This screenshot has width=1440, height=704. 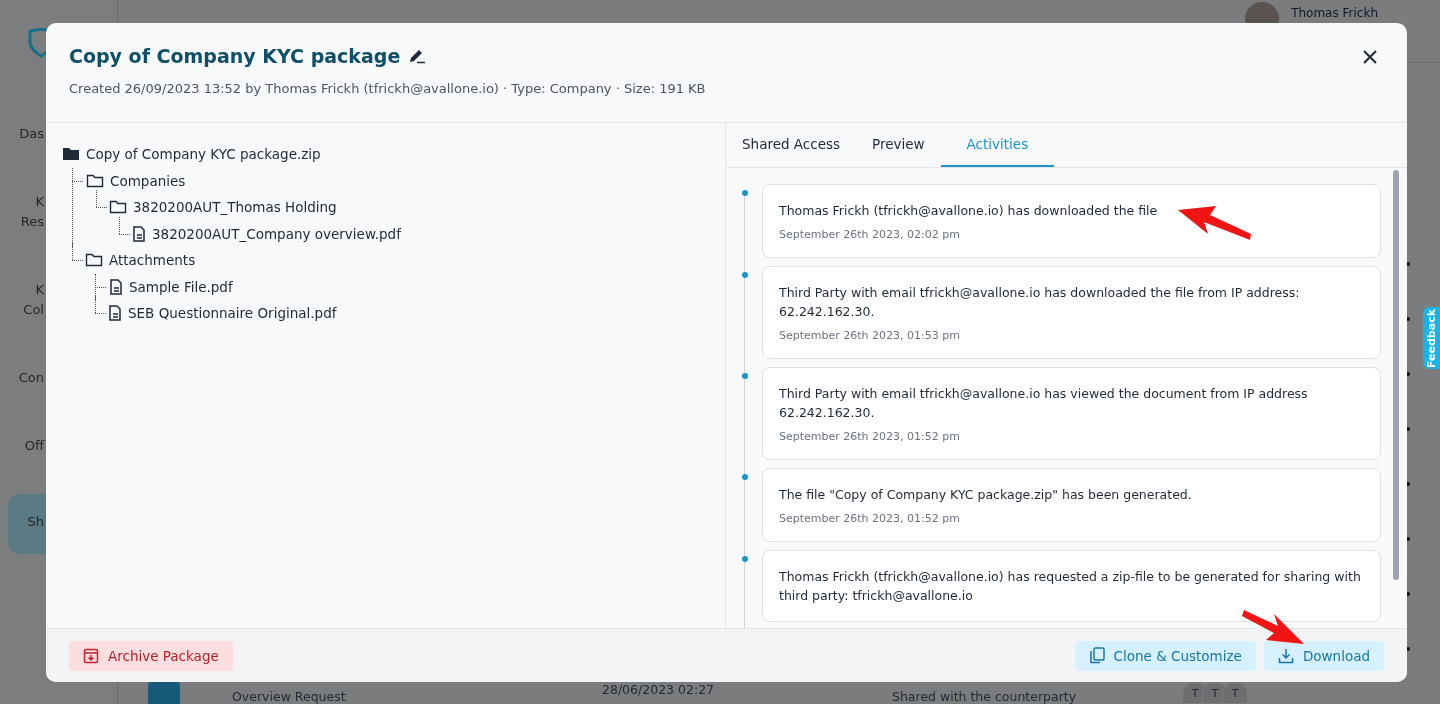 What do you see at coordinates (1285, 655) in the screenshot?
I see `download-icon` at bounding box center [1285, 655].